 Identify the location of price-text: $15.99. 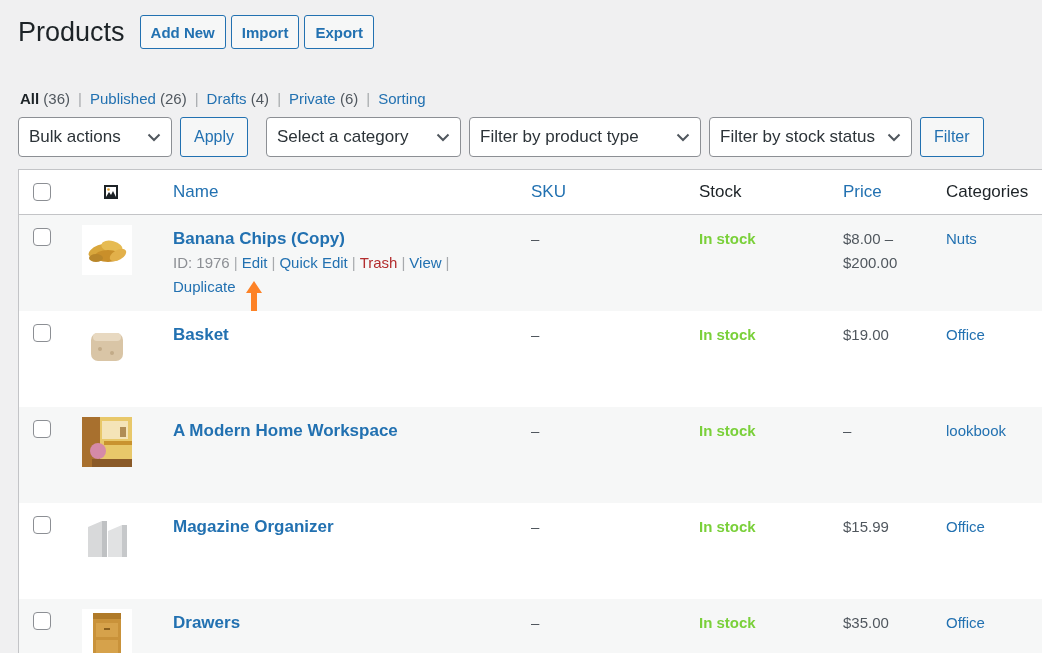
(866, 526).